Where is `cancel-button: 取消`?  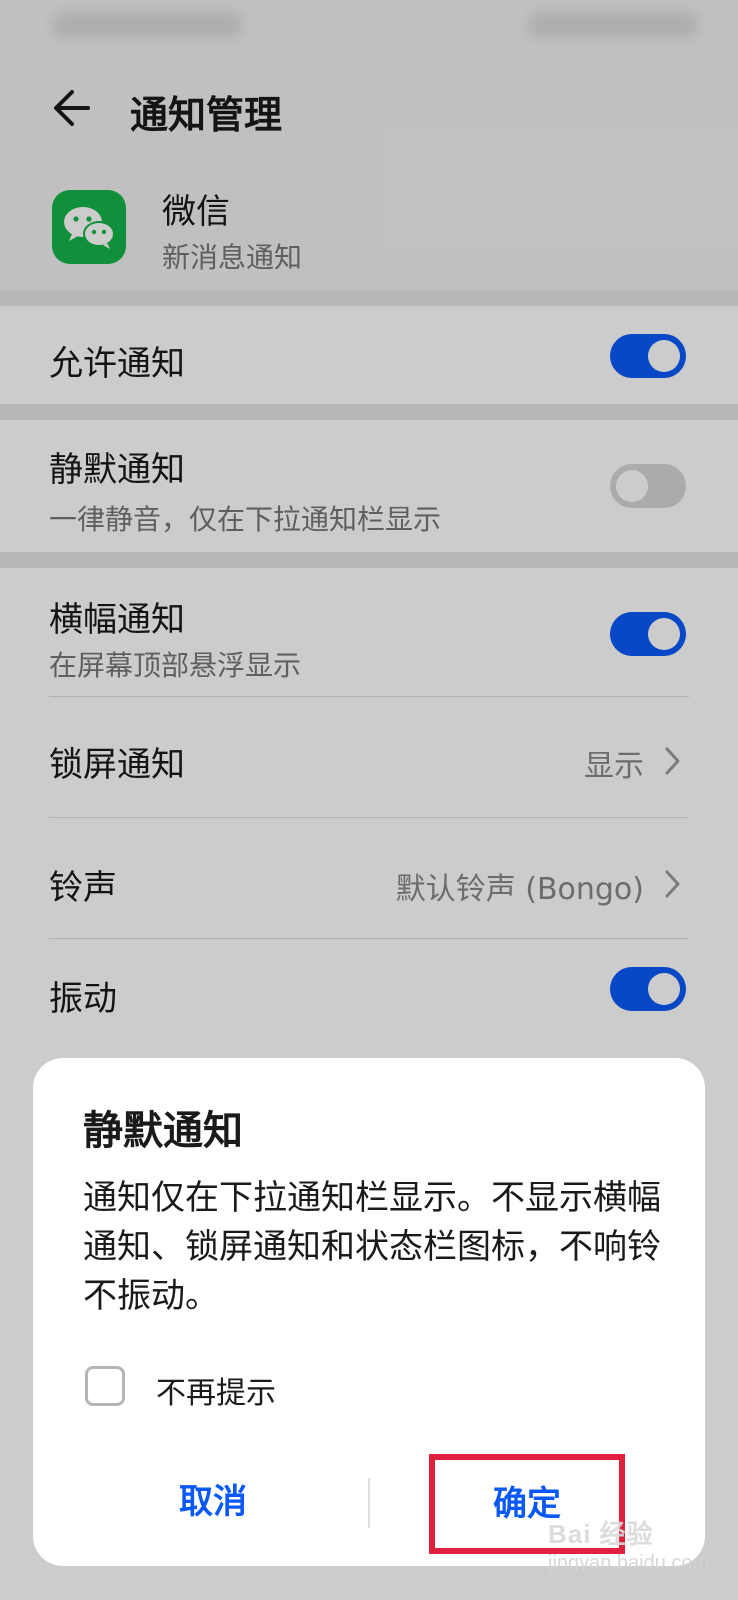
cancel-button: 取消 is located at coordinates (213, 1502).